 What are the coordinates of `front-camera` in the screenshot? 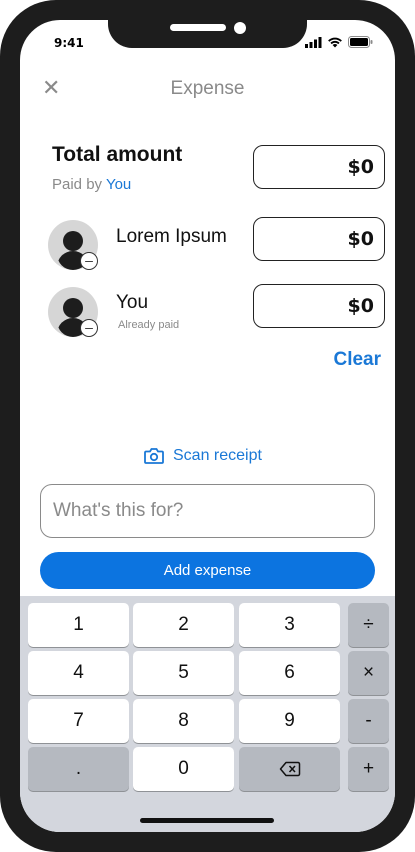 It's located at (240, 28).